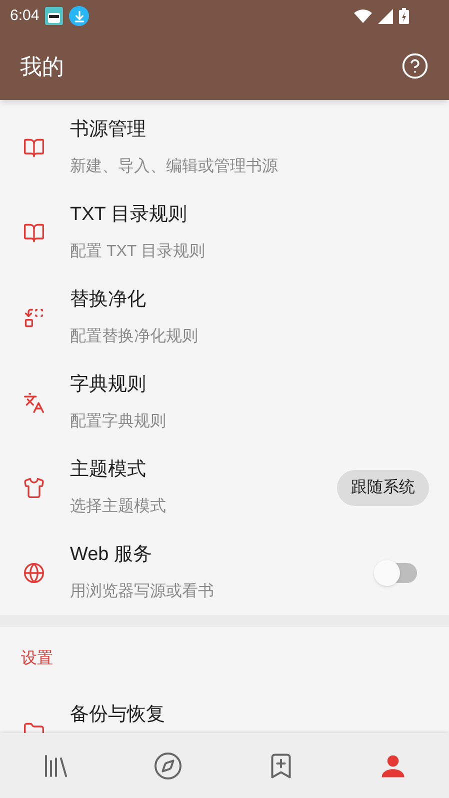 Image resolution: width=449 pixels, height=798 pixels. I want to click on item-title: Web 服务, so click(112, 555).